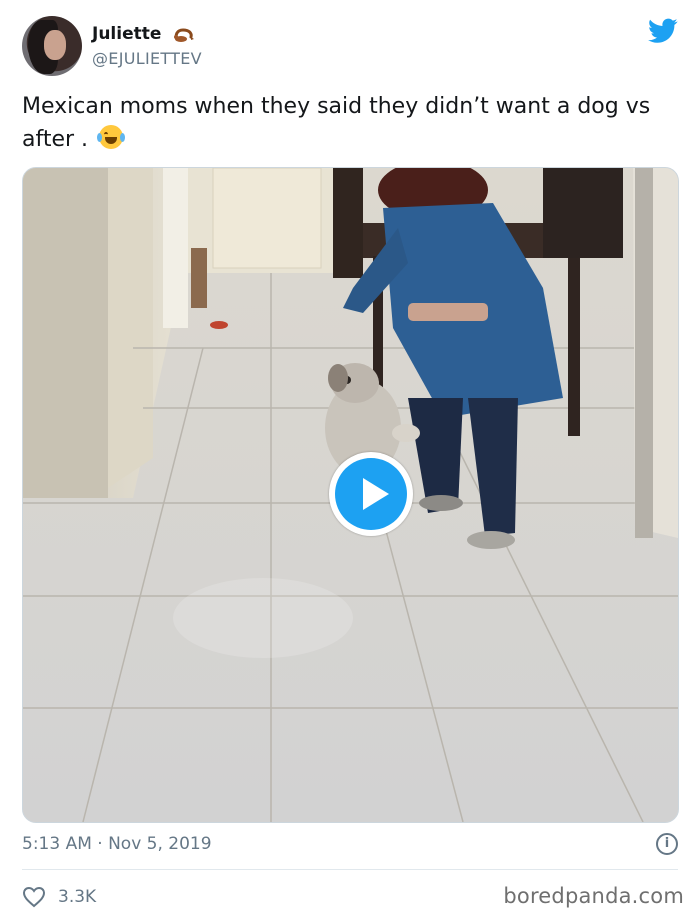  What do you see at coordinates (147, 58) in the screenshot?
I see `author-handle: @EJULIETTEV` at bounding box center [147, 58].